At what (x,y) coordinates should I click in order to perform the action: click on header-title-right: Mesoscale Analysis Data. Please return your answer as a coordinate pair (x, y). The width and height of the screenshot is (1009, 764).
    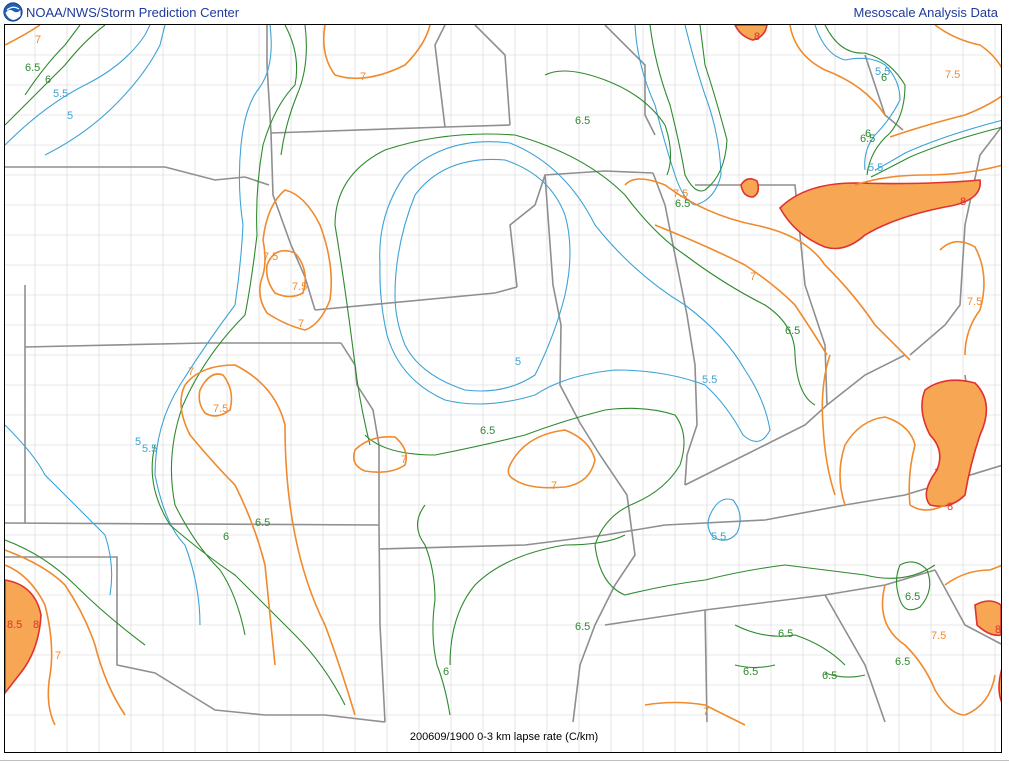
    Looking at the image, I should click on (925, 12).